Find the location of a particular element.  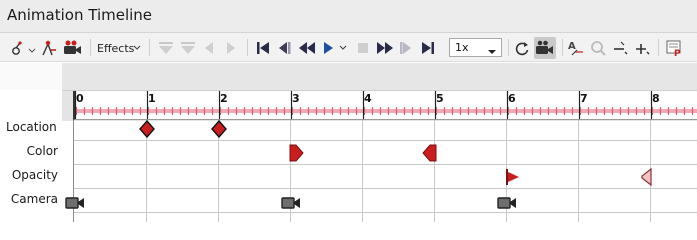

timeline-header-area is located at coordinates (379, 76).